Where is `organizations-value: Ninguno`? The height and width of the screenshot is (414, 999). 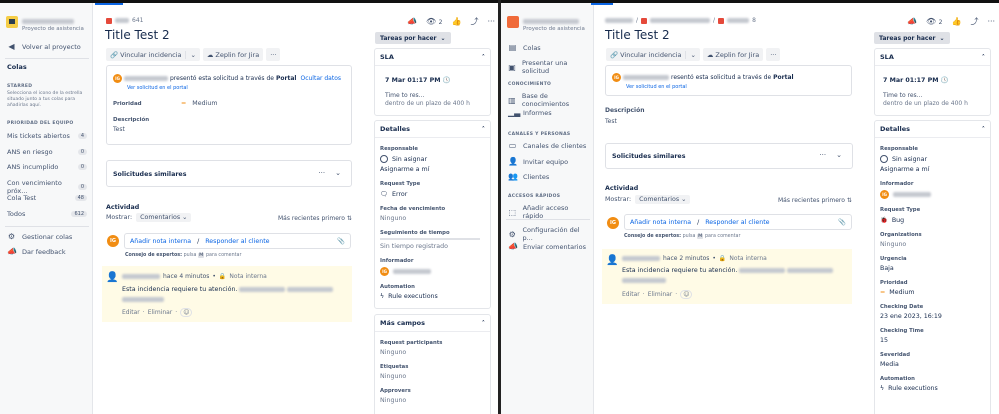
organizations-value: Ninguno is located at coordinates (932, 244).